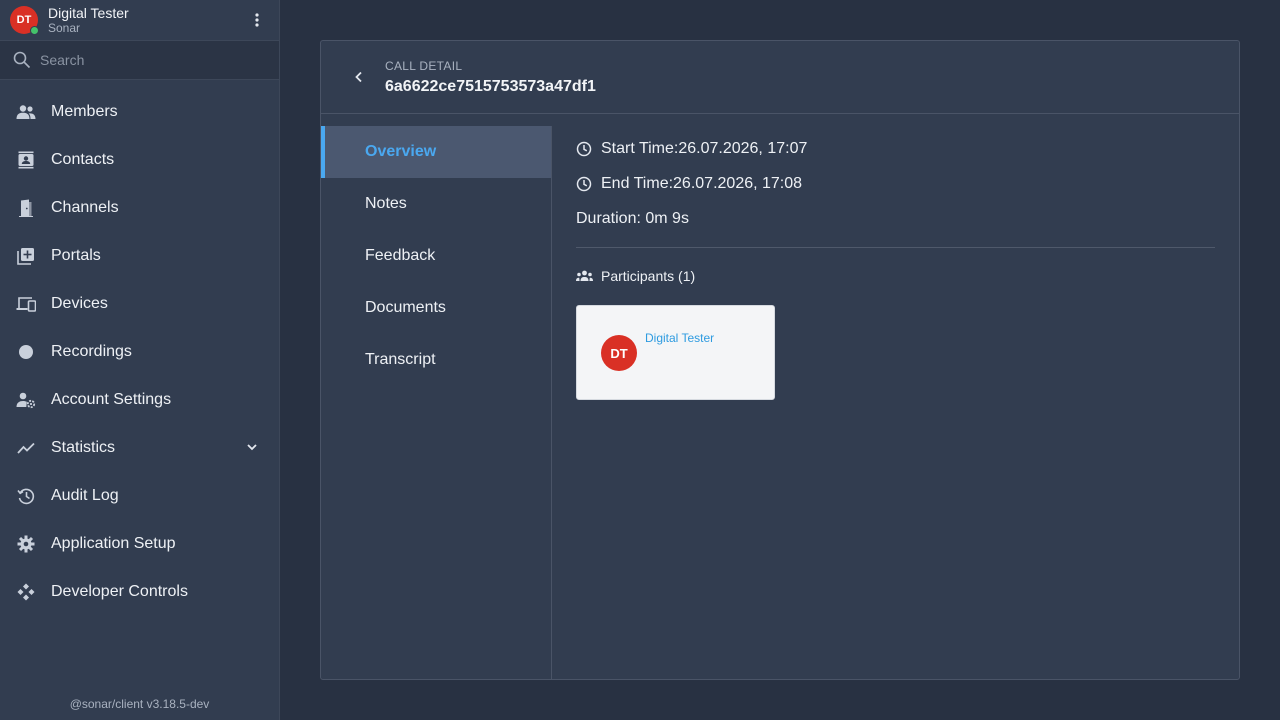 The image size is (1280, 720). What do you see at coordinates (405, 307) in the screenshot?
I see `tab-label: Documents` at bounding box center [405, 307].